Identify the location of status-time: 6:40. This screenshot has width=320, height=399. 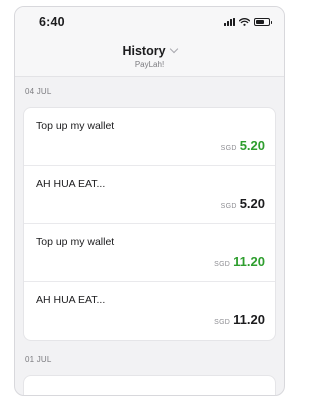
(52, 22).